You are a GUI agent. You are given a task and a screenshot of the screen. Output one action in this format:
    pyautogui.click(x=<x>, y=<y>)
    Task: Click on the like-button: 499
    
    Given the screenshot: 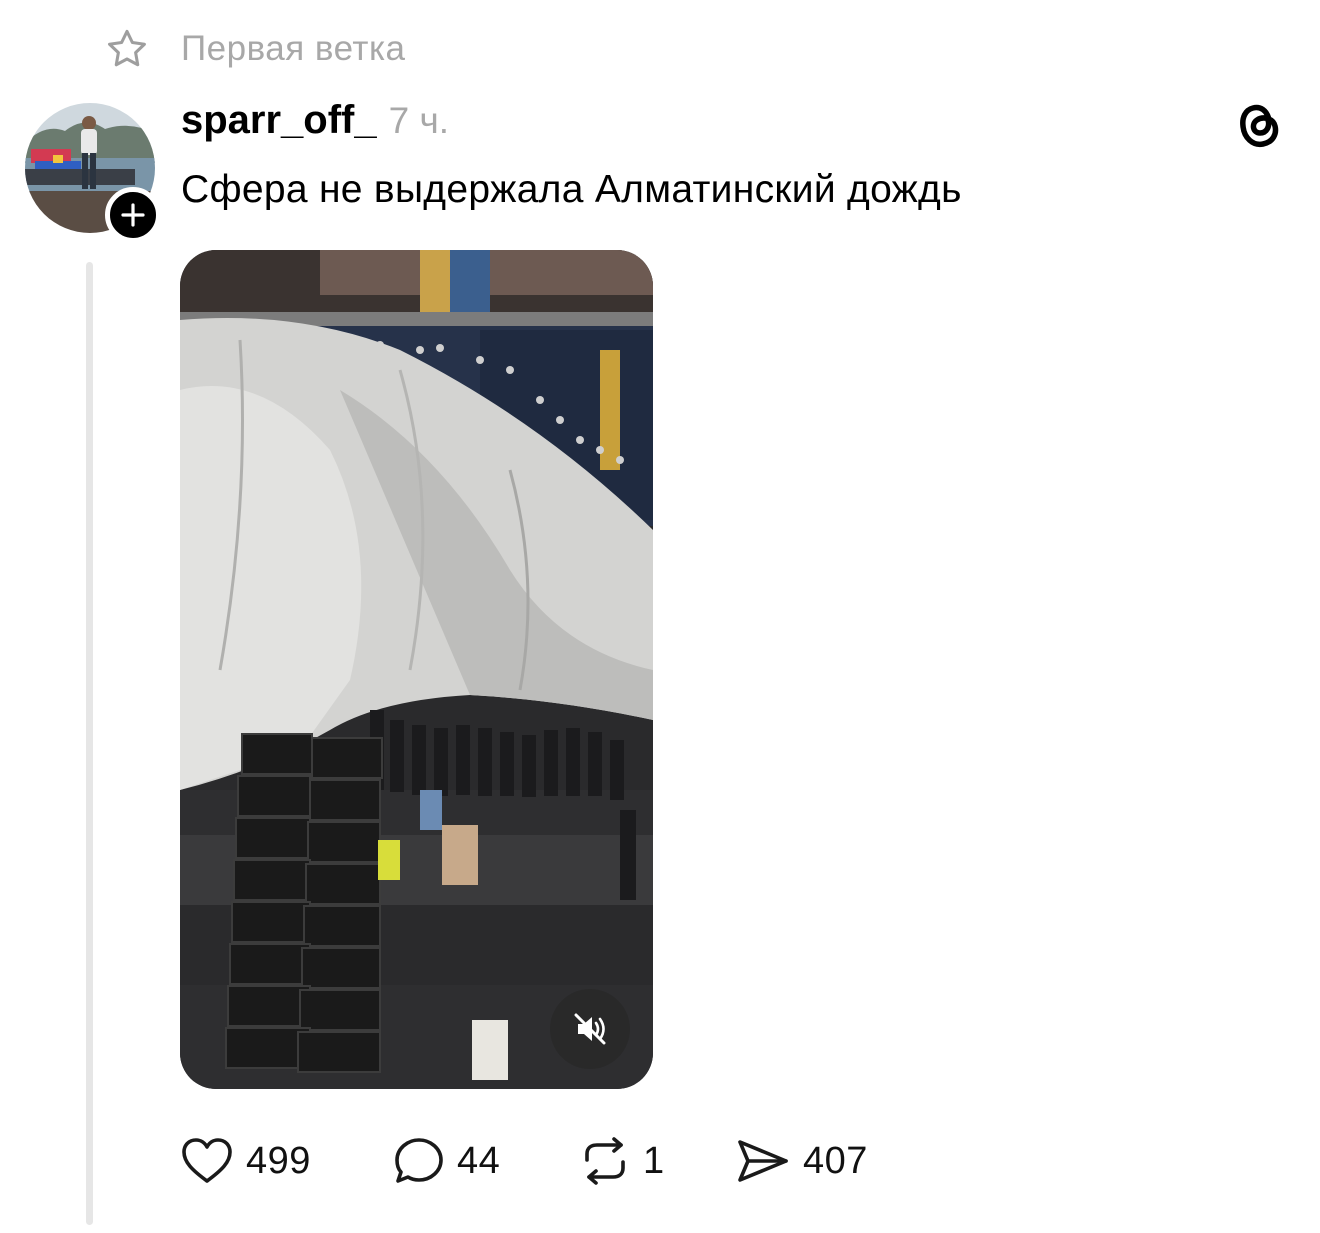 What is the action you would take?
    pyautogui.click(x=286, y=1161)
    